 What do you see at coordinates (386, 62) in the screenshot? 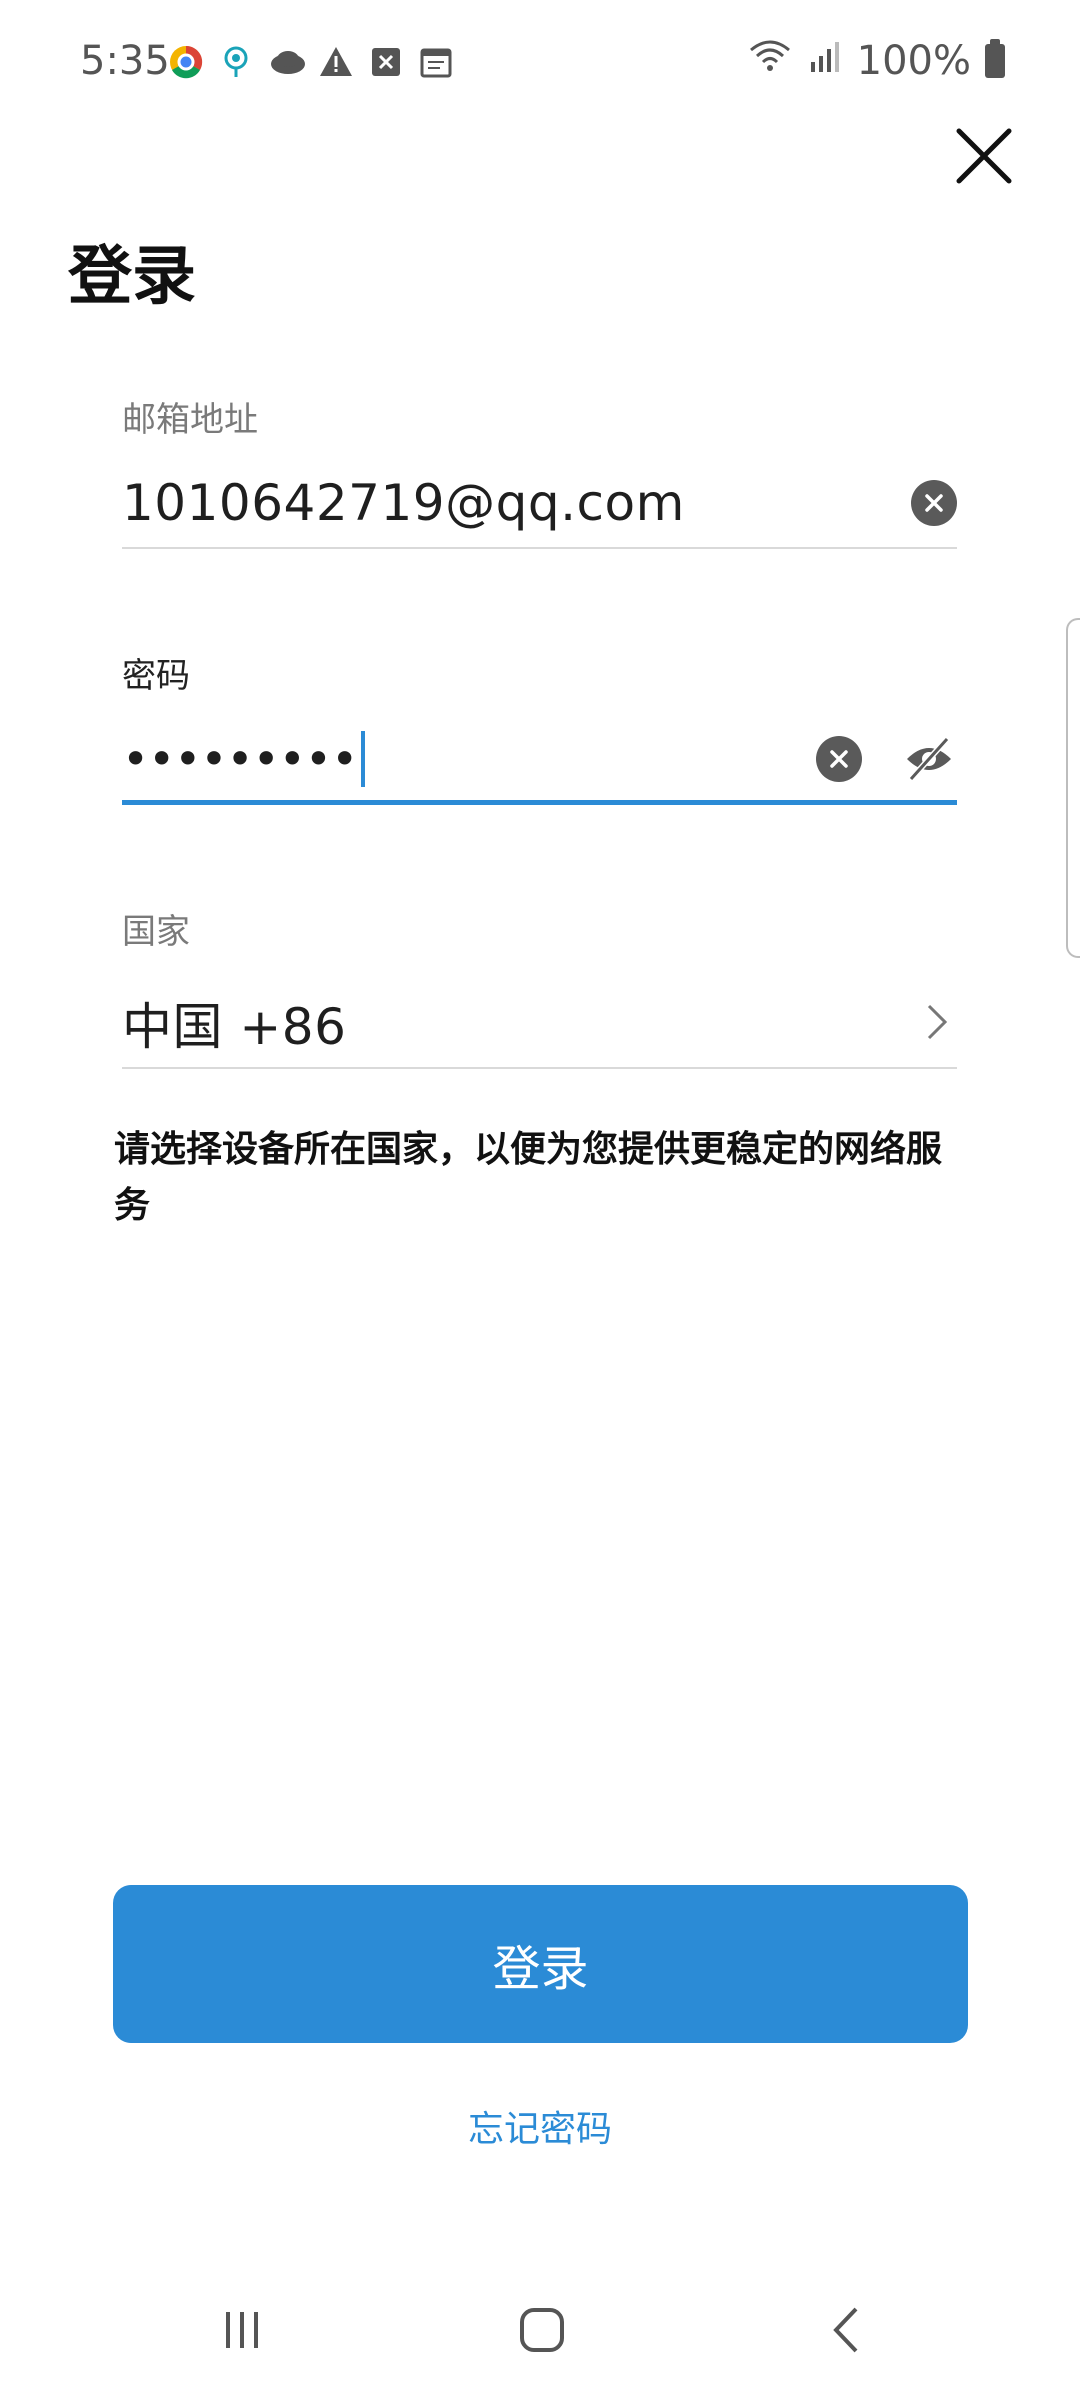
I see `close-square-icon` at bounding box center [386, 62].